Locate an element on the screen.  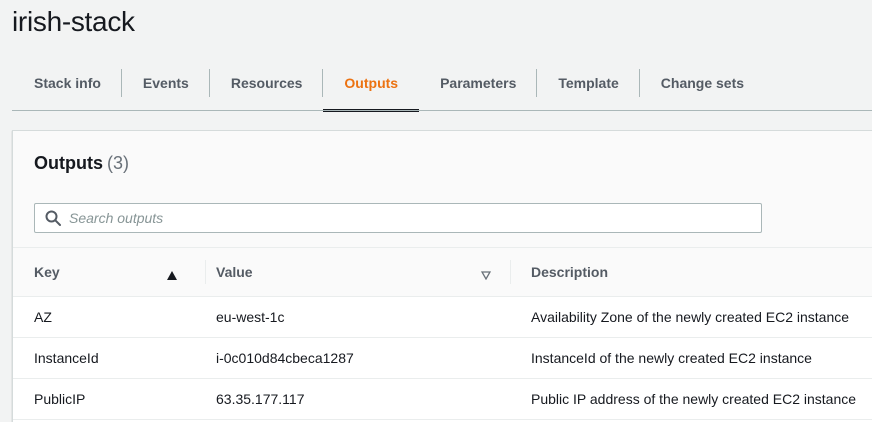
column-header-key: Key is located at coordinates (124, 272).